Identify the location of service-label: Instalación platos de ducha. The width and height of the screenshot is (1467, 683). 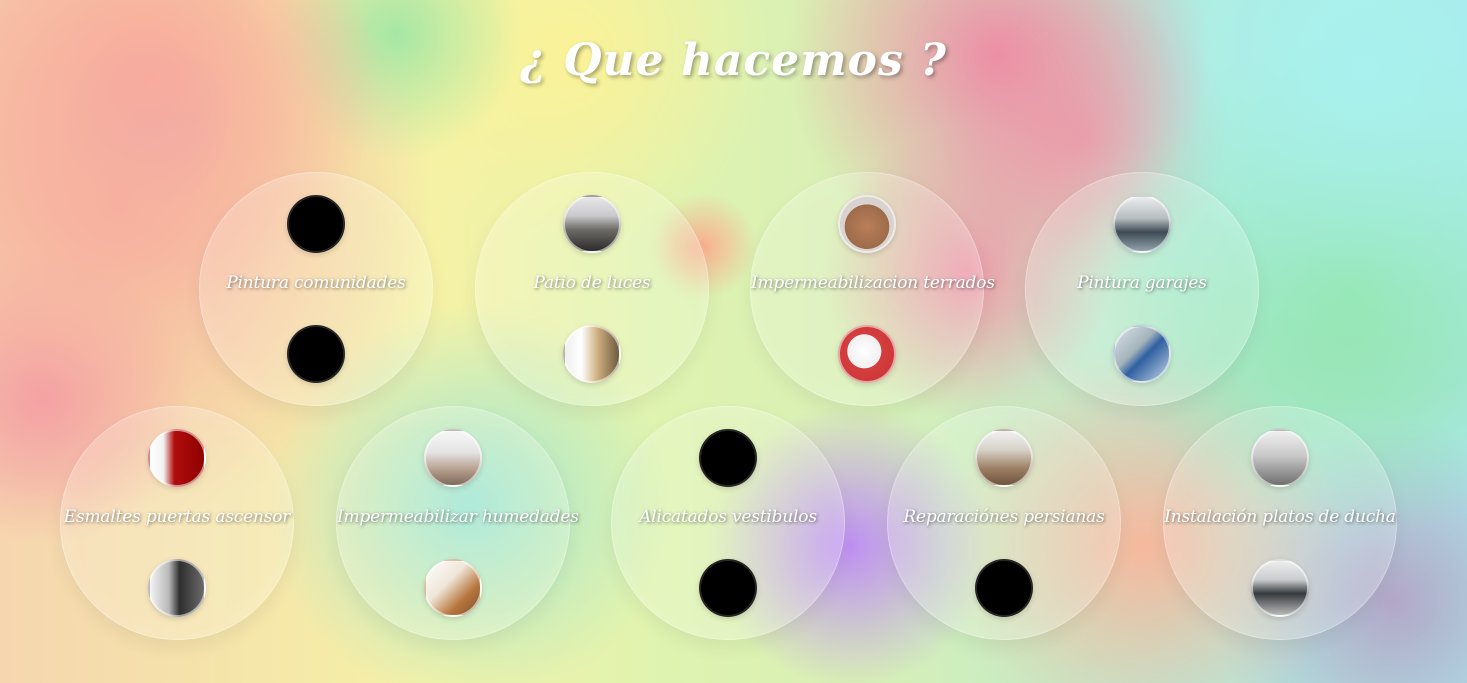
(1280, 517).